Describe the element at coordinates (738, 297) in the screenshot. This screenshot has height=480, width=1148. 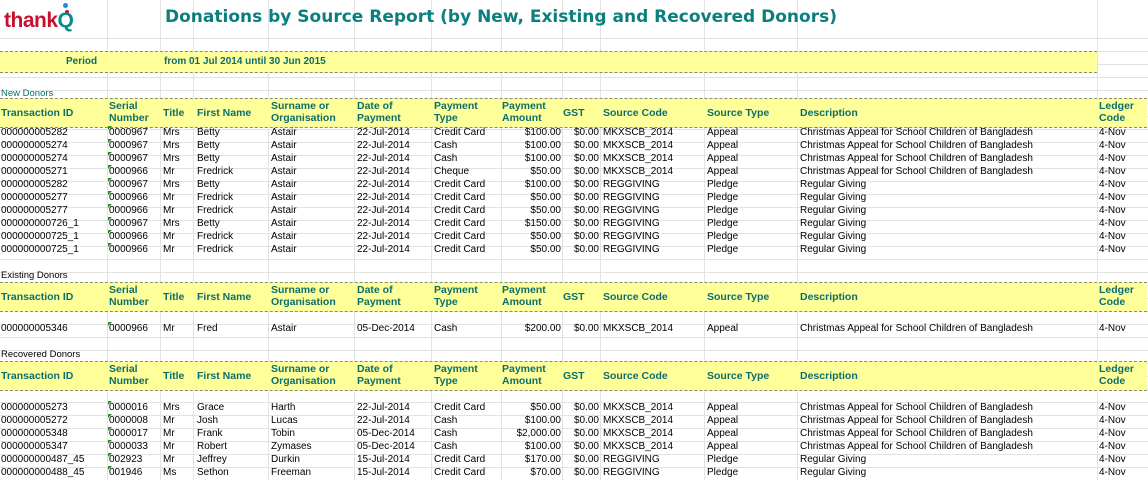
I see `header-source-type: Source Type` at that location.